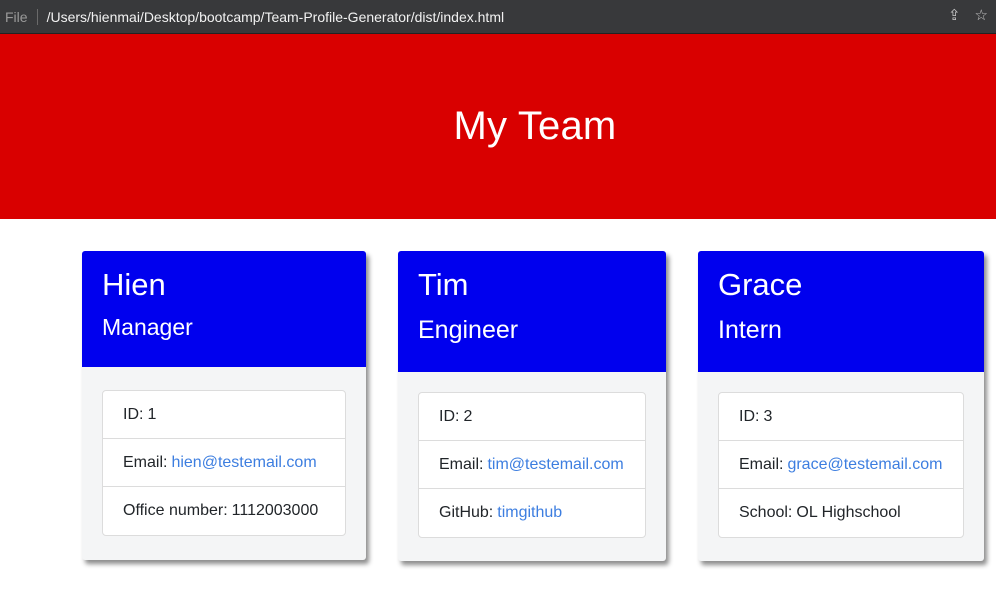 This screenshot has width=996, height=608. Describe the element at coordinates (532, 311) in the screenshot. I see `card-header: Tim Engineer` at that location.